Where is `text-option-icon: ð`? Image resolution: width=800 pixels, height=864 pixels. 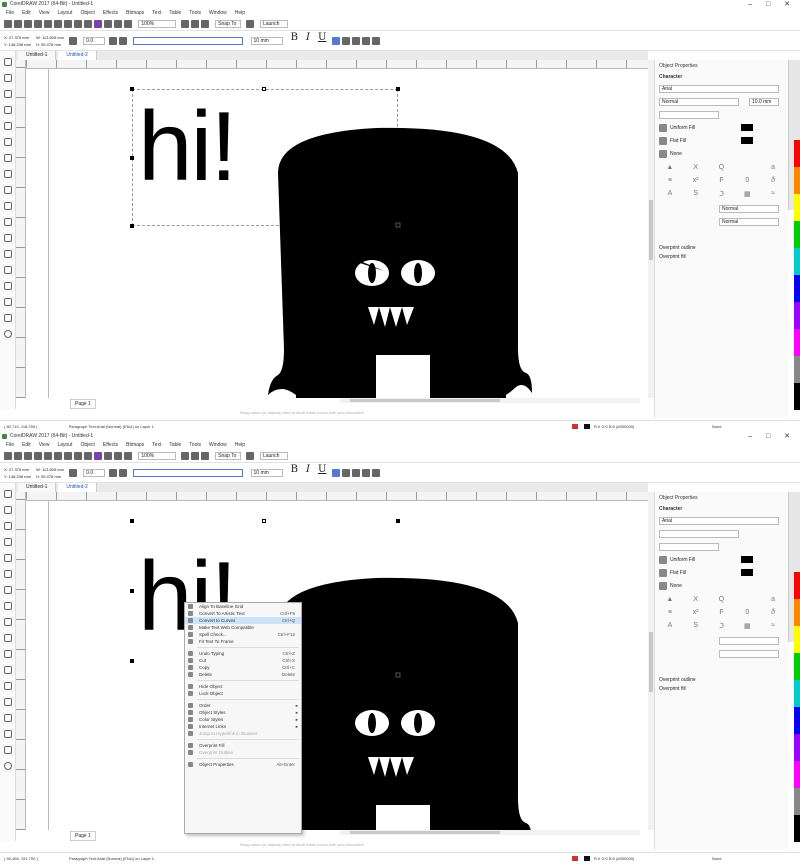
text-option-icon: ð is located at coordinates (773, 613).